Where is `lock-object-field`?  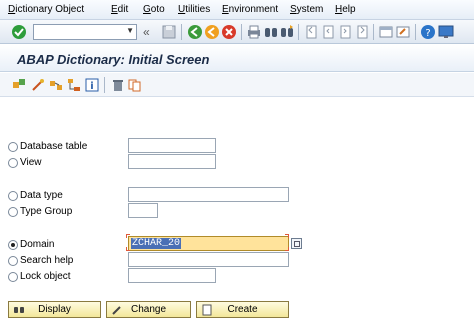
lock-object-field is located at coordinates (172, 275).